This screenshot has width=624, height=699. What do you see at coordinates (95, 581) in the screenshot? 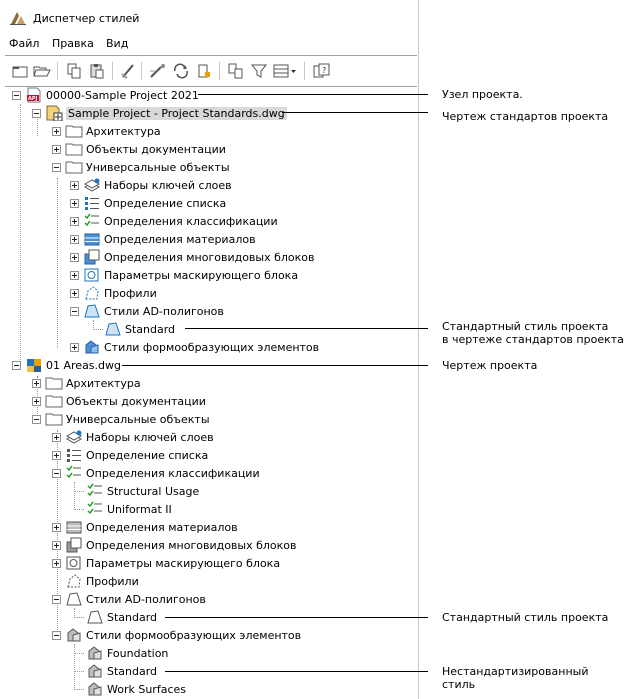
I see `tree-node-a-profiles: Профили` at bounding box center [95, 581].